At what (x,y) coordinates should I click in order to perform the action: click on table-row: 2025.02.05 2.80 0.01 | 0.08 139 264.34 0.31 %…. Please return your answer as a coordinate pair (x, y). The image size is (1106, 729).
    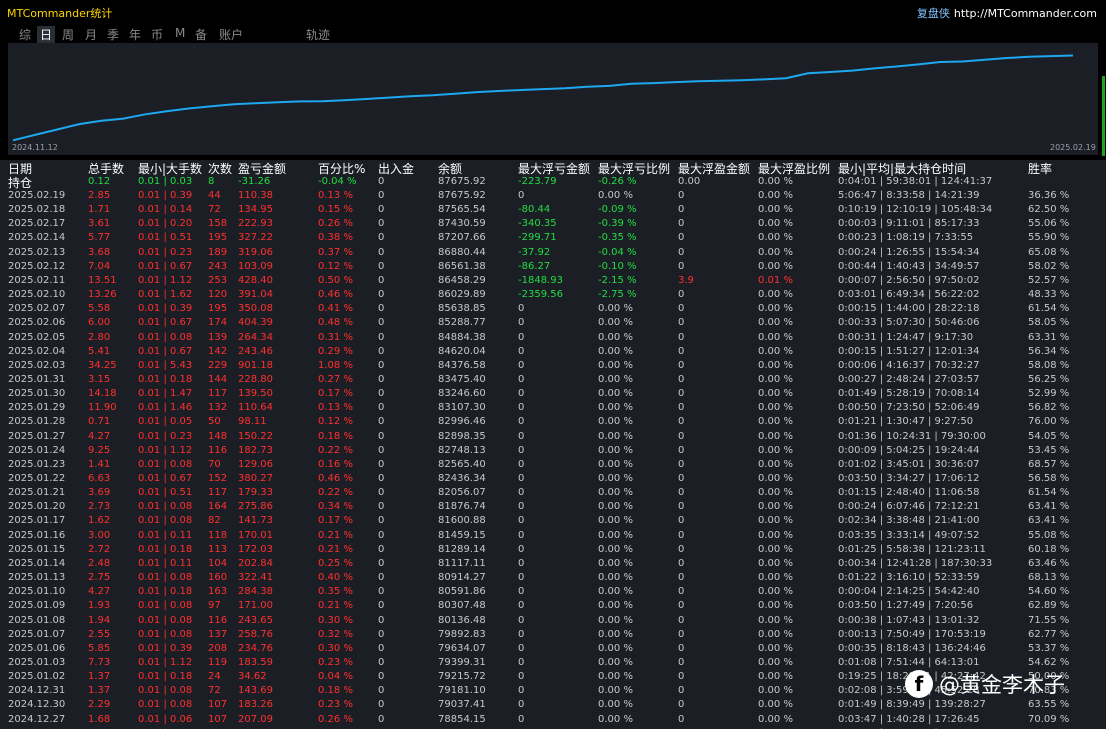
    Looking at the image, I should click on (553, 338).